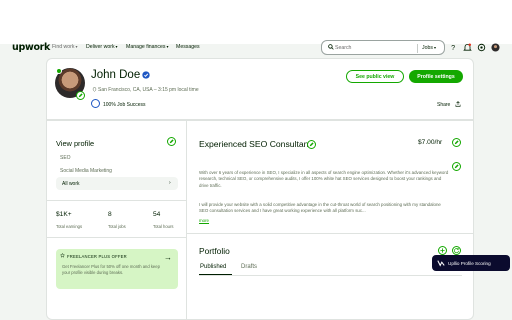 Image resolution: width=512 pixels, height=320 pixels. I want to click on refresh-icon, so click(457, 251).